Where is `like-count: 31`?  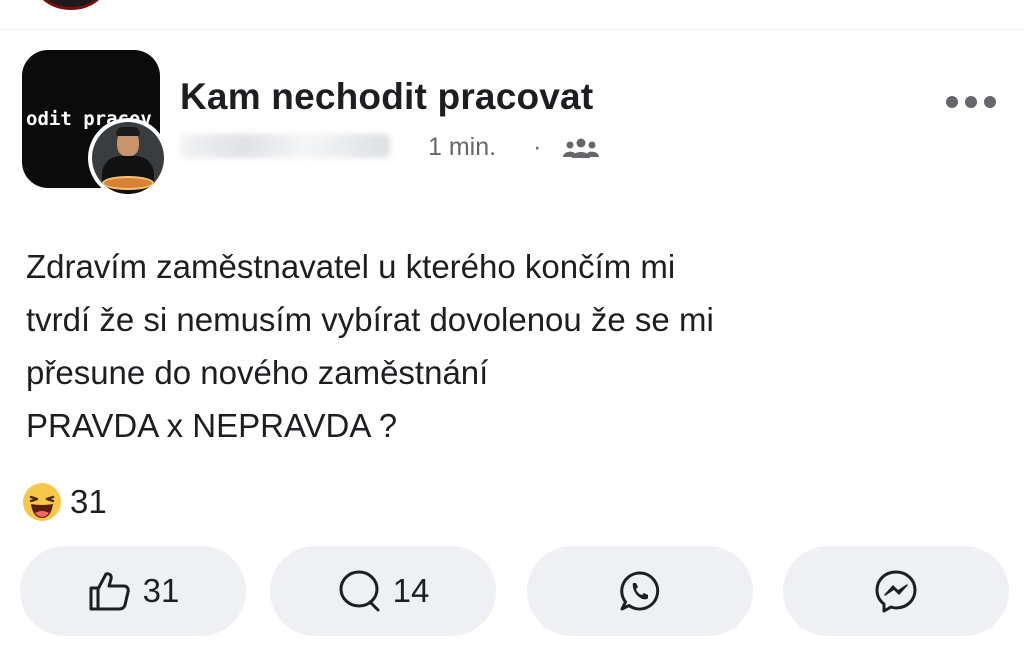 like-count: 31 is located at coordinates (161, 590).